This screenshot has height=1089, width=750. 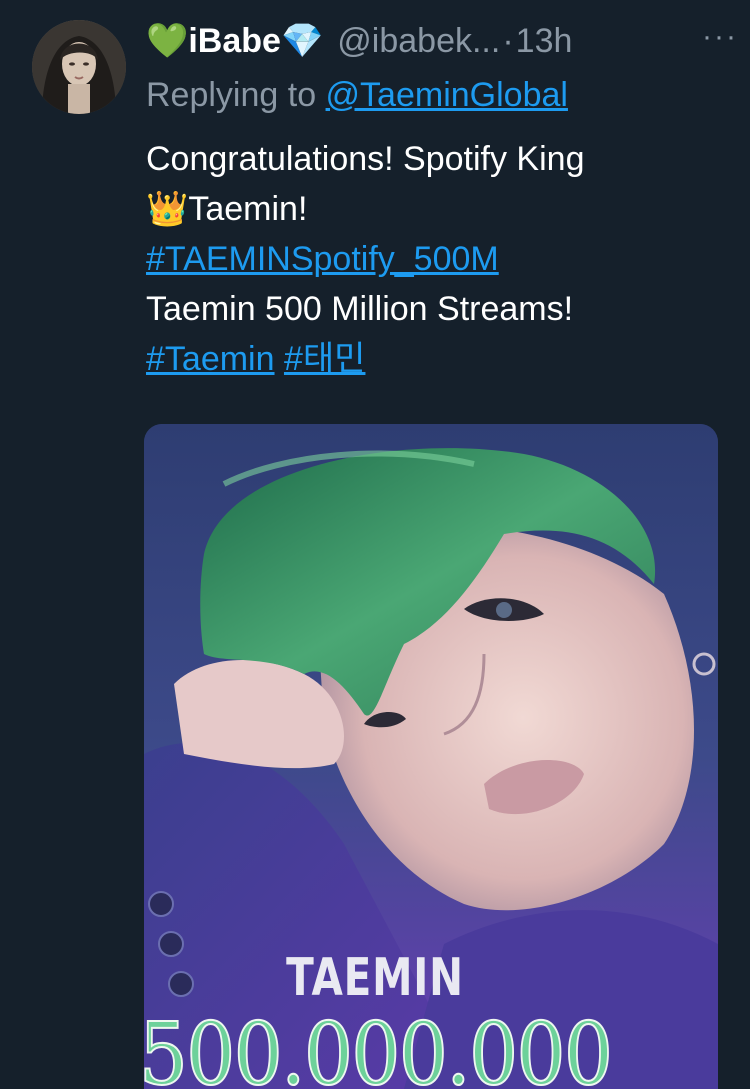 I want to click on author-display-name: iBabe, so click(x=234, y=40).